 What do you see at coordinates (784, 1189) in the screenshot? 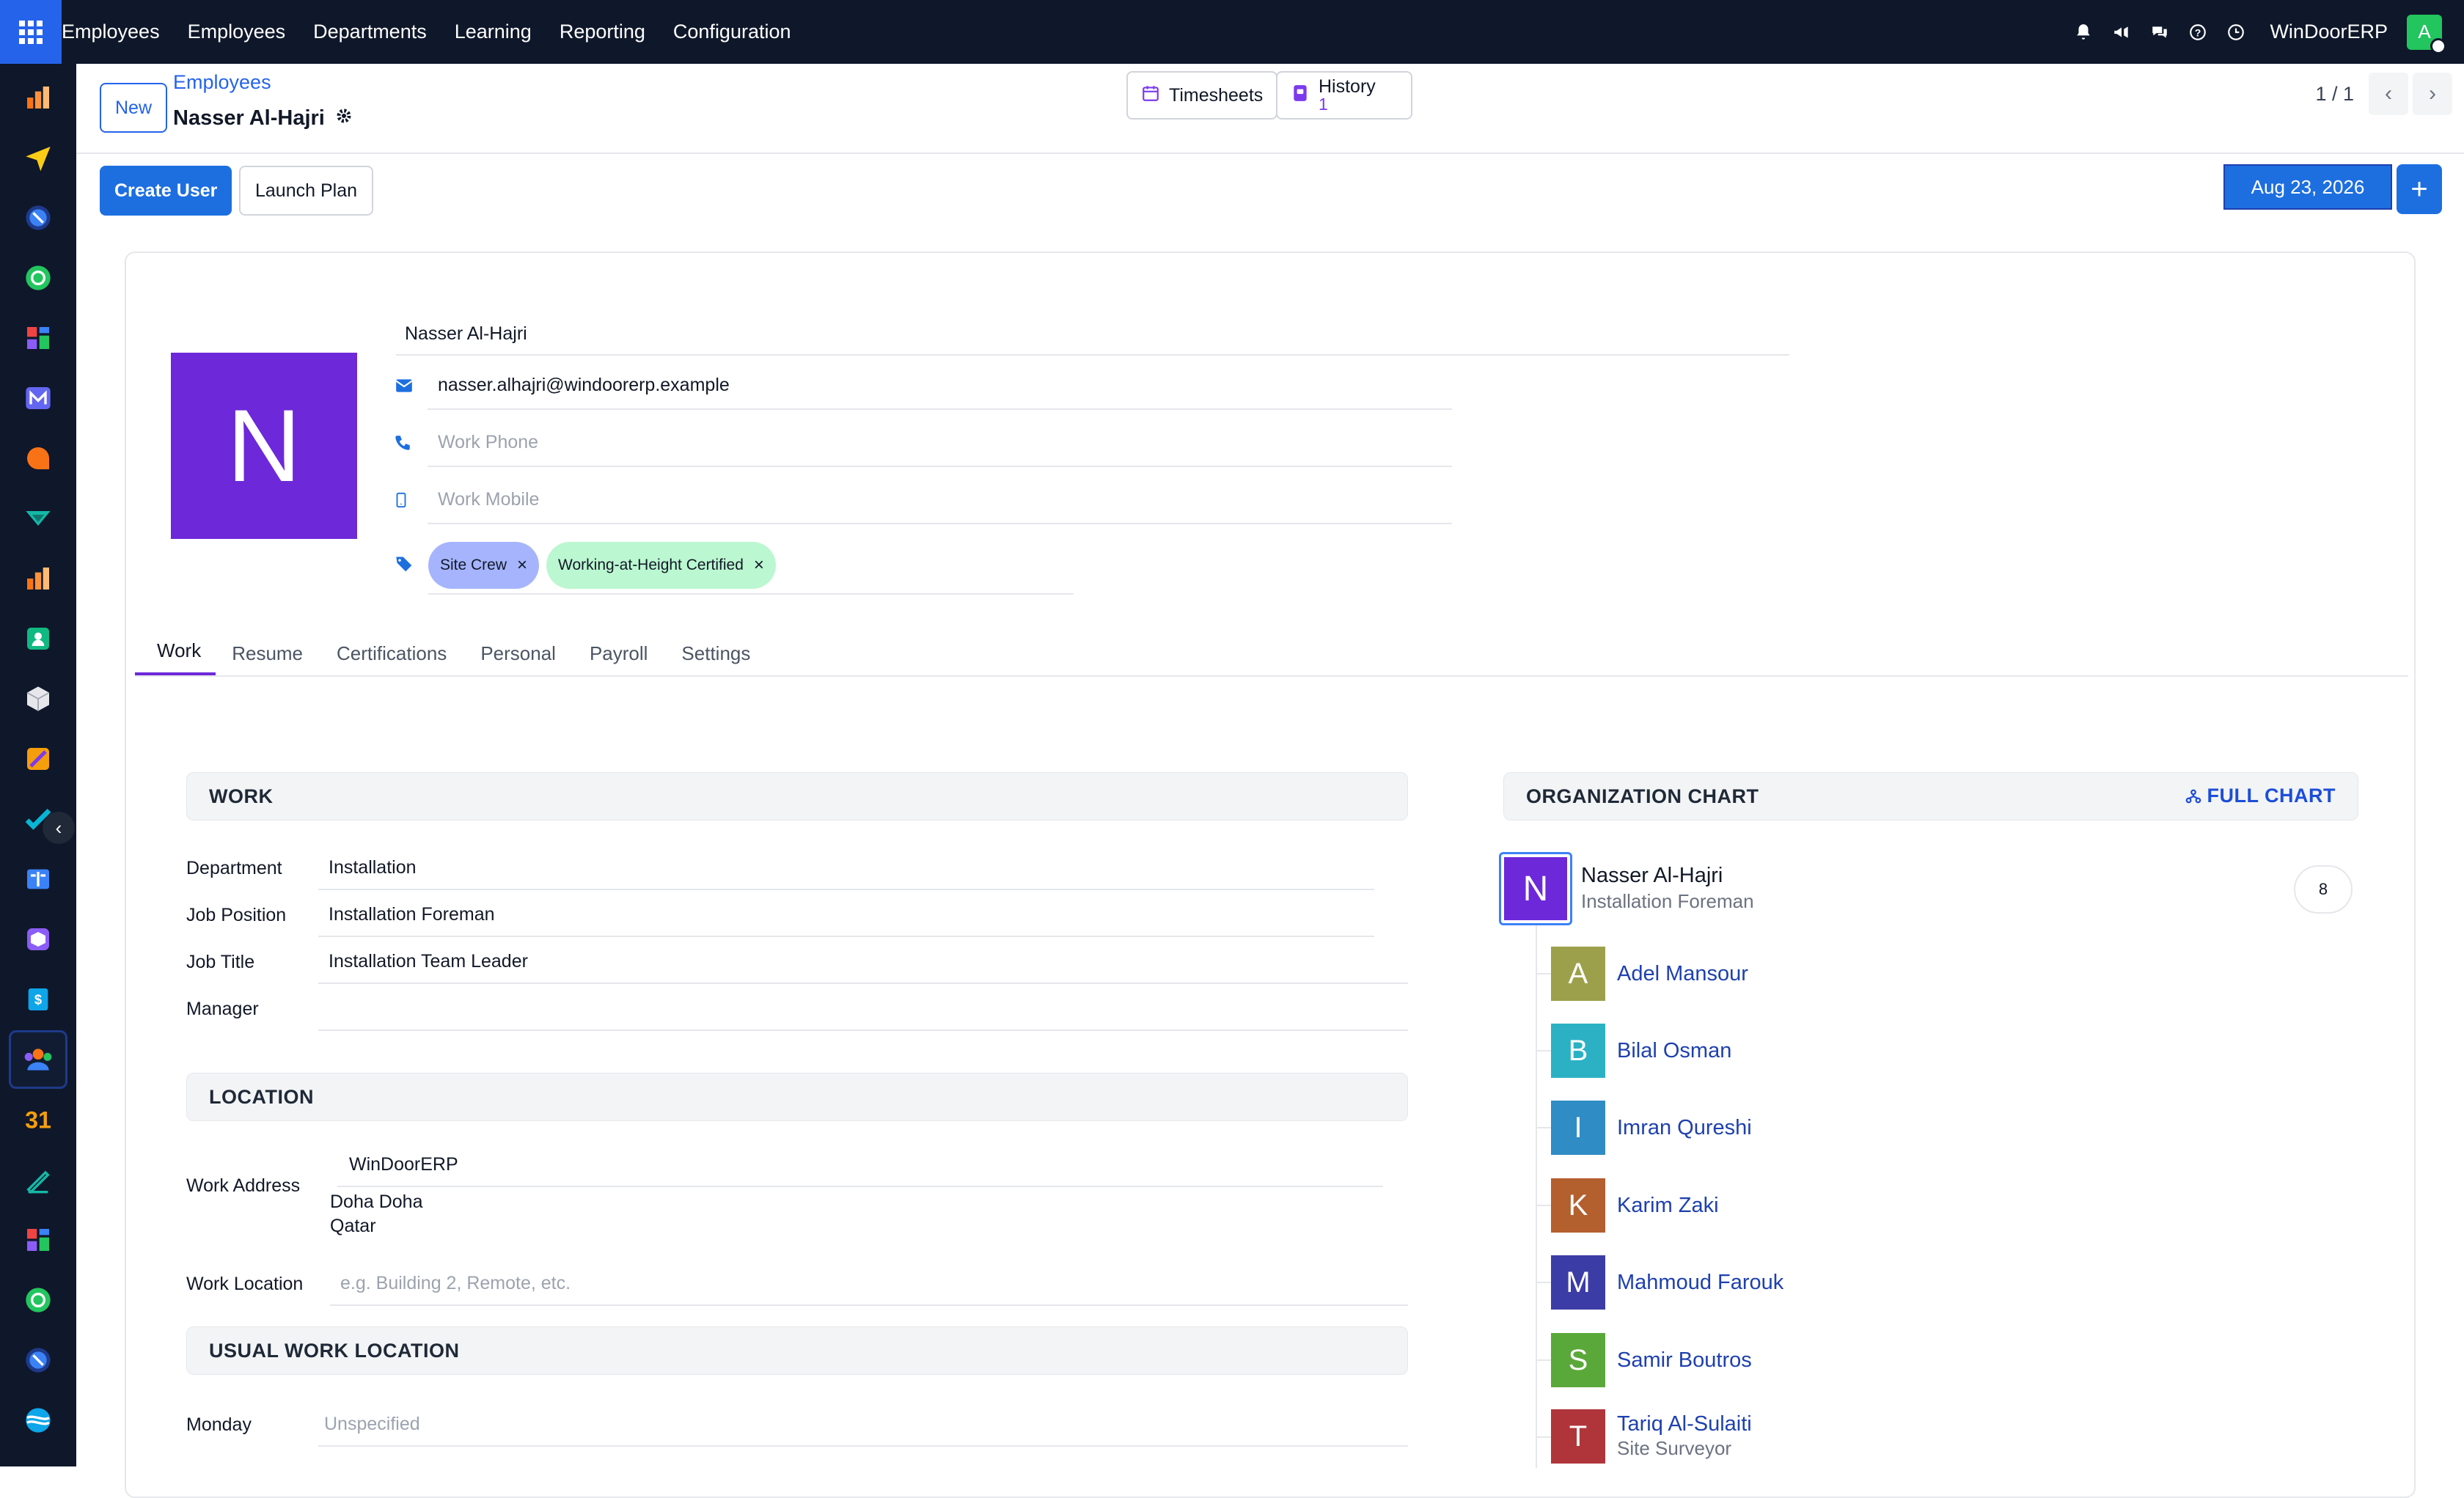
I see `work-address-row: Work Address WinDoorERP Doha Doha Qatar` at bounding box center [784, 1189].